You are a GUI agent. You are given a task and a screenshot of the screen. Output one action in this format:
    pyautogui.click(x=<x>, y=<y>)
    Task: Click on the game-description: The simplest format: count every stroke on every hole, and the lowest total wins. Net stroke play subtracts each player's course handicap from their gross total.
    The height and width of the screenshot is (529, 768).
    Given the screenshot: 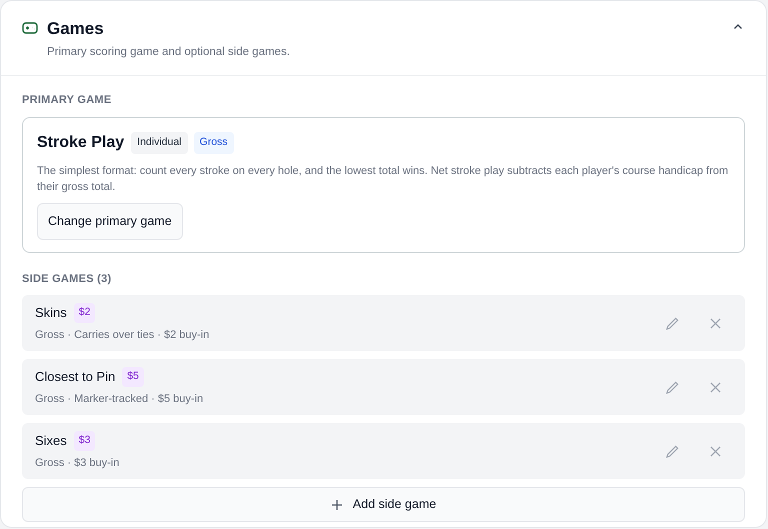 What is the action you would take?
    pyautogui.click(x=383, y=179)
    